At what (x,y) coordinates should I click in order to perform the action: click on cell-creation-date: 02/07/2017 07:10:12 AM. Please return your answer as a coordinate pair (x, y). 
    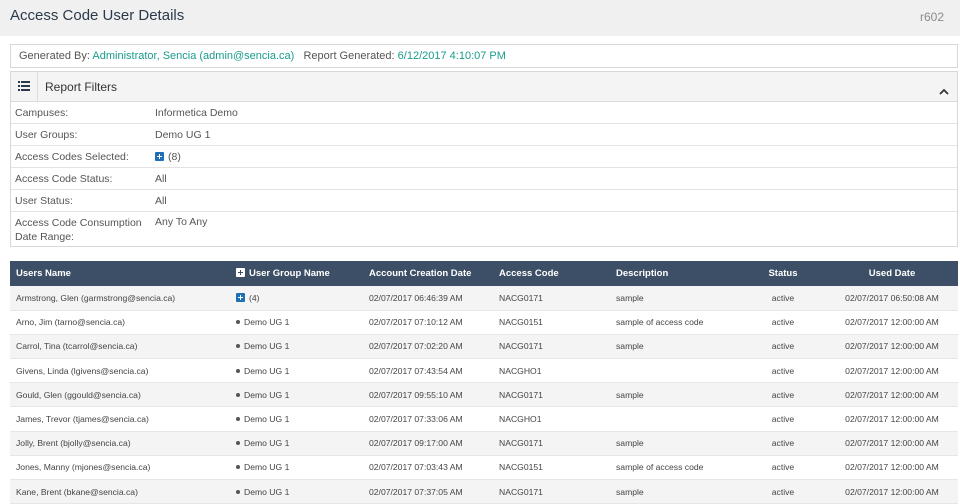
    Looking at the image, I should click on (428, 322).